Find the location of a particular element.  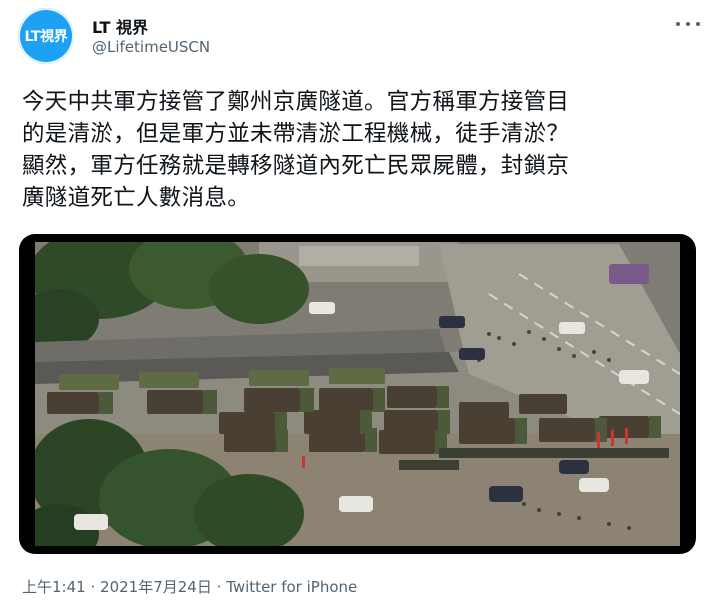

user-handle: @LifetimeUSCN is located at coordinates (151, 47).